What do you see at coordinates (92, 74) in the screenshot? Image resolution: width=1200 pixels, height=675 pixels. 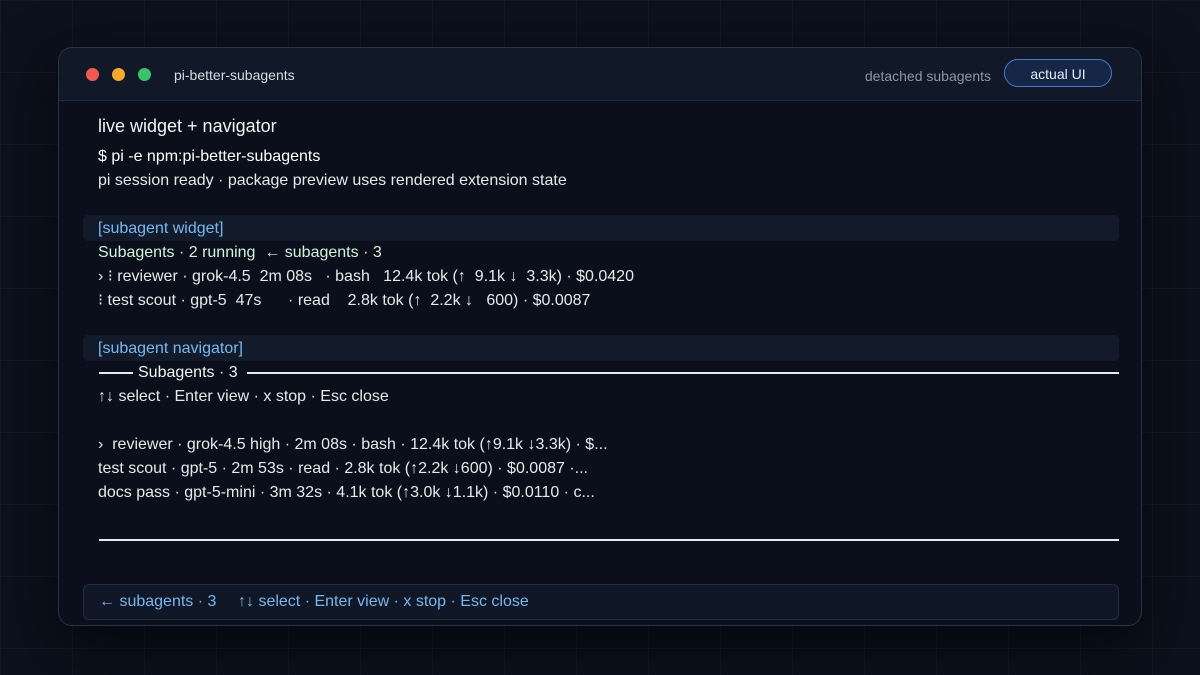 I see `close-window-button` at bounding box center [92, 74].